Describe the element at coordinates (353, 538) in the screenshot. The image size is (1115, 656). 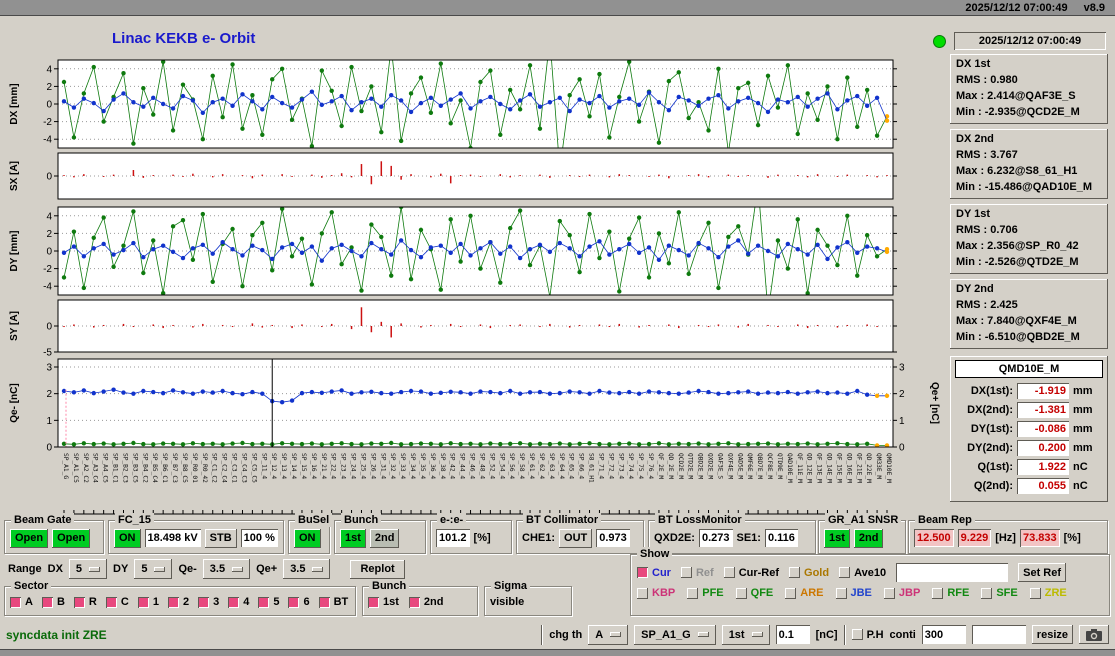
I see `bunch-1st-button: 1st` at that location.